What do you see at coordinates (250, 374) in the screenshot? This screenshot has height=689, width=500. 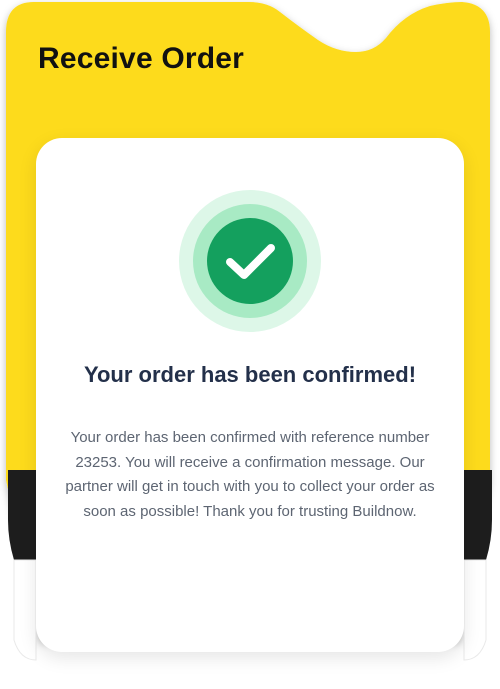 I see `confirmation-headline: Your order has been confirmed!` at bounding box center [250, 374].